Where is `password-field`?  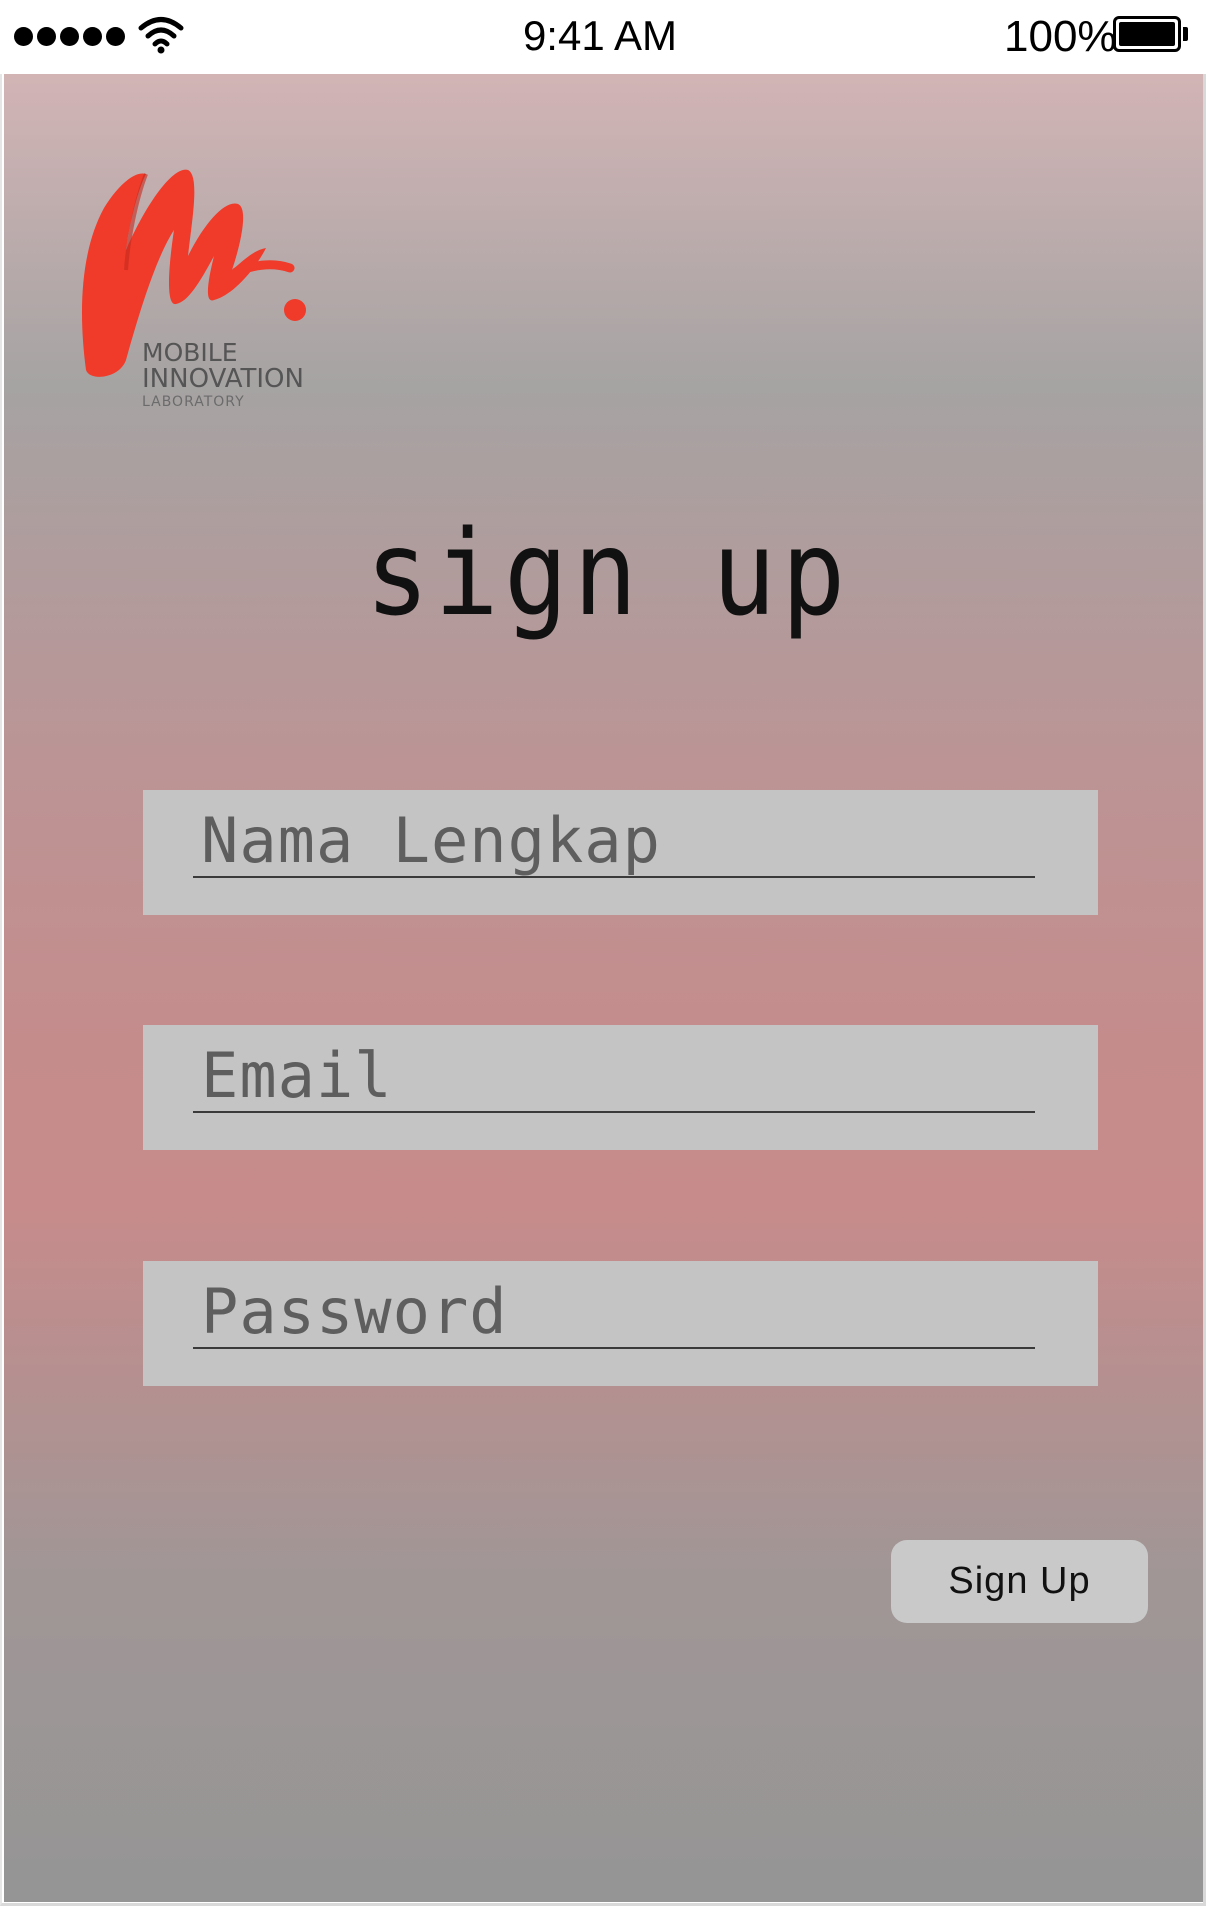 password-field is located at coordinates (620, 1323).